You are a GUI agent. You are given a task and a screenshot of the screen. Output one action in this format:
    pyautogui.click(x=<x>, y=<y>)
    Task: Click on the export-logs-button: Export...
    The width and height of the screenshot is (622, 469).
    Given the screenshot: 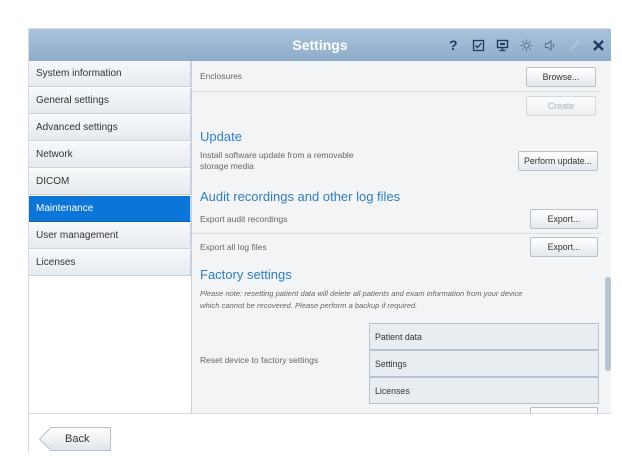 What is the action you would take?
    pyautogui.click(x=564, y=247)
    